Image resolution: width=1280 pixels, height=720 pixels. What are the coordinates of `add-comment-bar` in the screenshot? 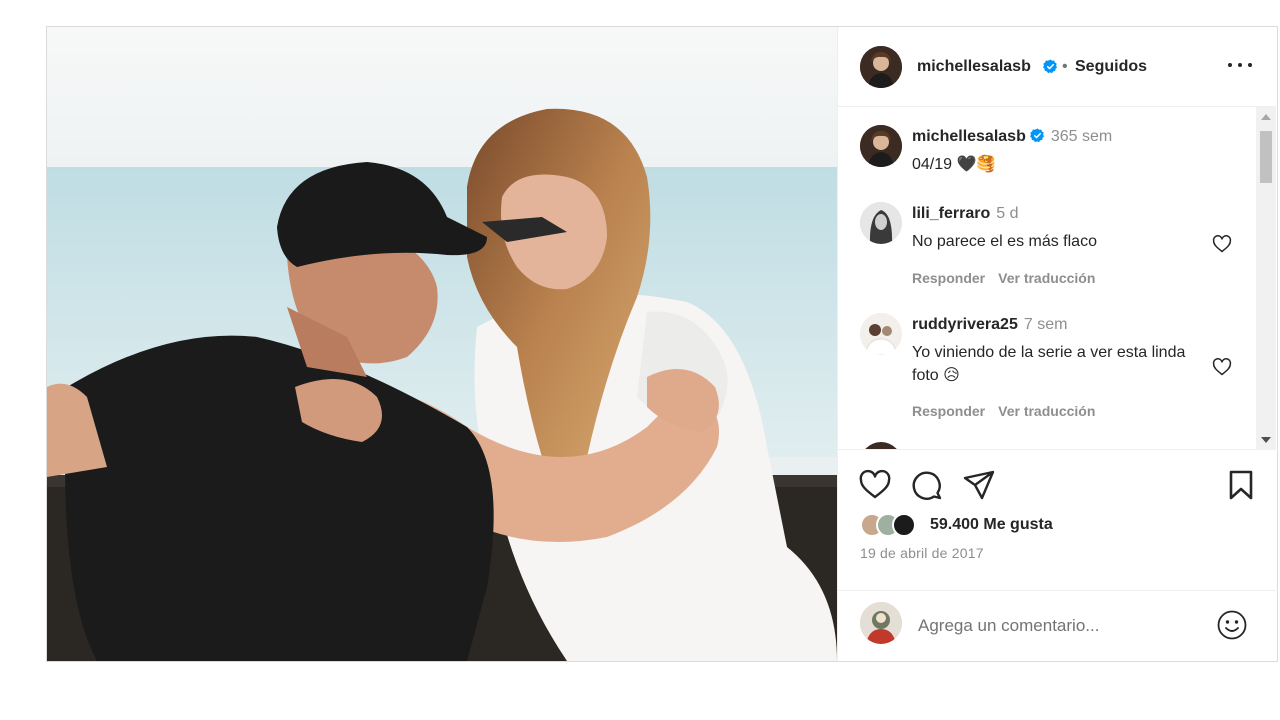 It's located at (1058, 625).